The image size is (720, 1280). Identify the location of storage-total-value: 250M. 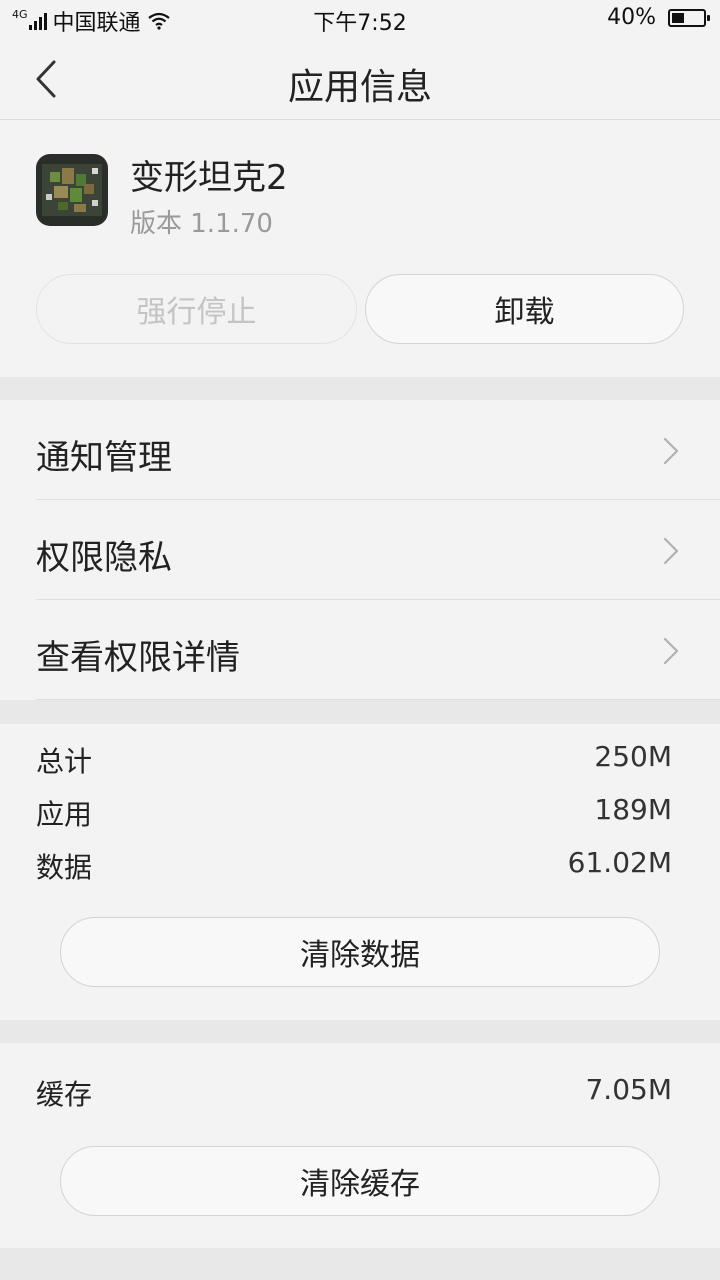
(633, 756).